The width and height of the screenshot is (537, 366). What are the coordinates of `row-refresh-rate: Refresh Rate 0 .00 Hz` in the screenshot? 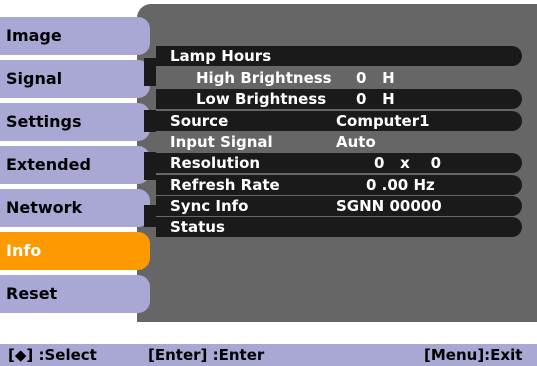 It's located at (339, 185).